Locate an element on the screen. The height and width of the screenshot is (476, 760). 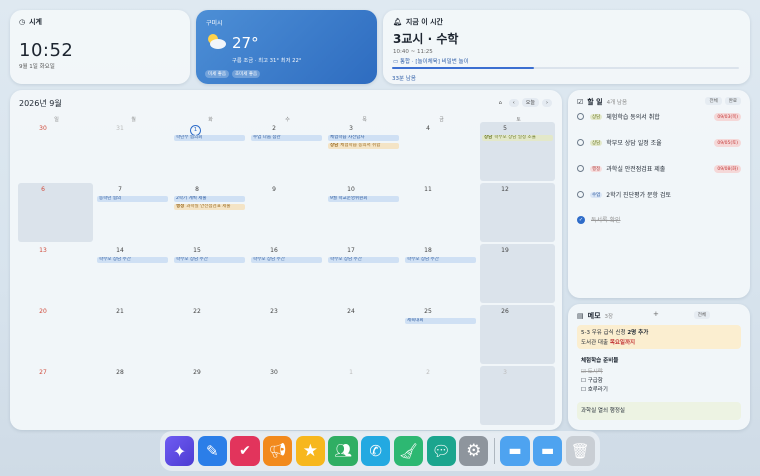
calendar-day: 7 동학년 협의 is located at coordinates (132, 212).